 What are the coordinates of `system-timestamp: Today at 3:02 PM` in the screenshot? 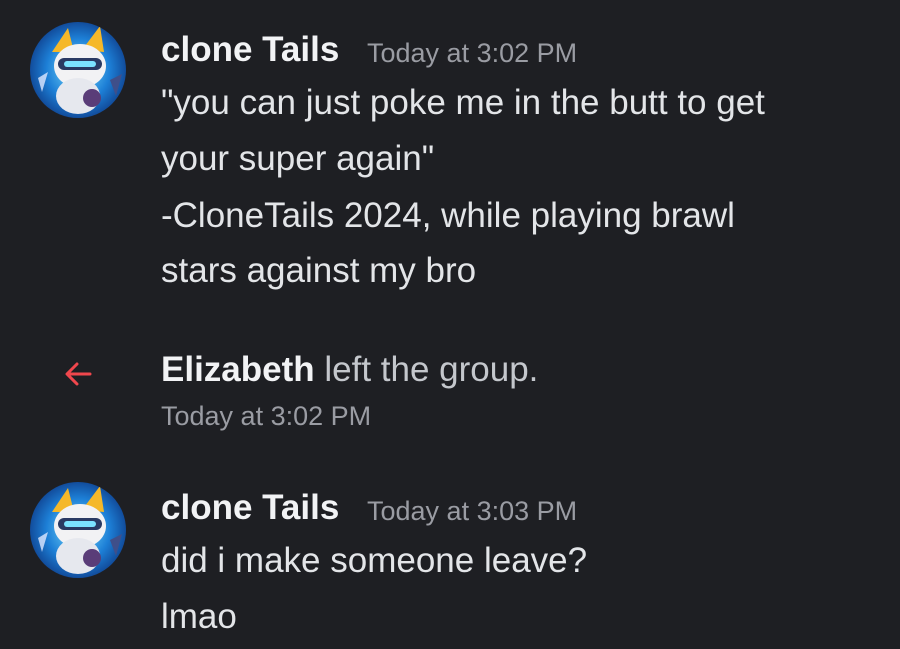 It's located at (266, 416).